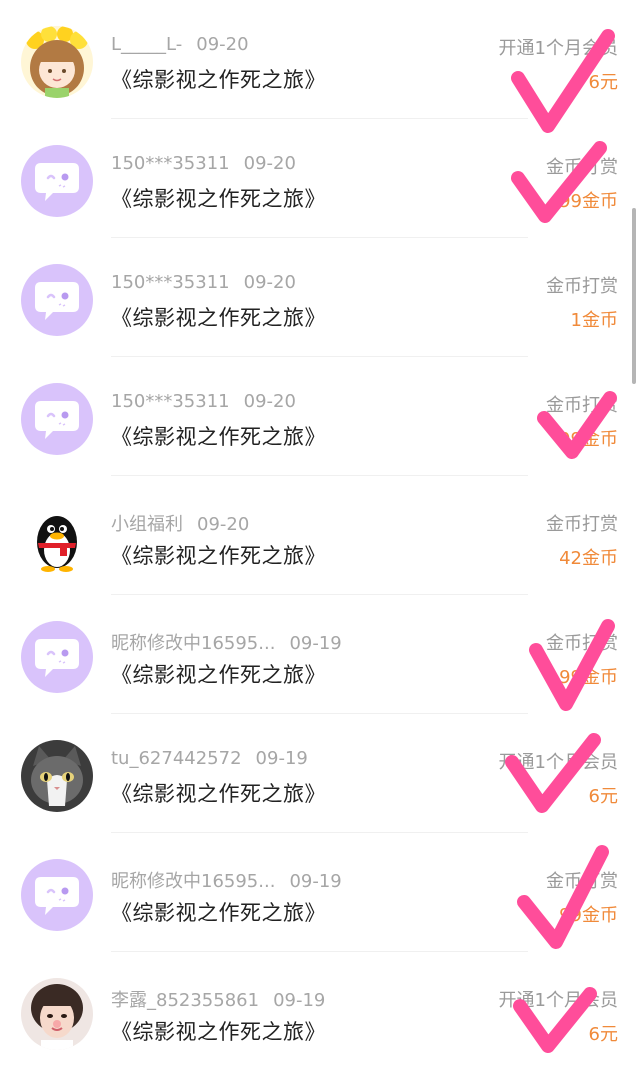 This screenshot has height=1071, width=640. What do you see at coordinates (185, 1000) in the screenshot?
I see `username: 李露_852355861` at bounding box center [185, 1000].